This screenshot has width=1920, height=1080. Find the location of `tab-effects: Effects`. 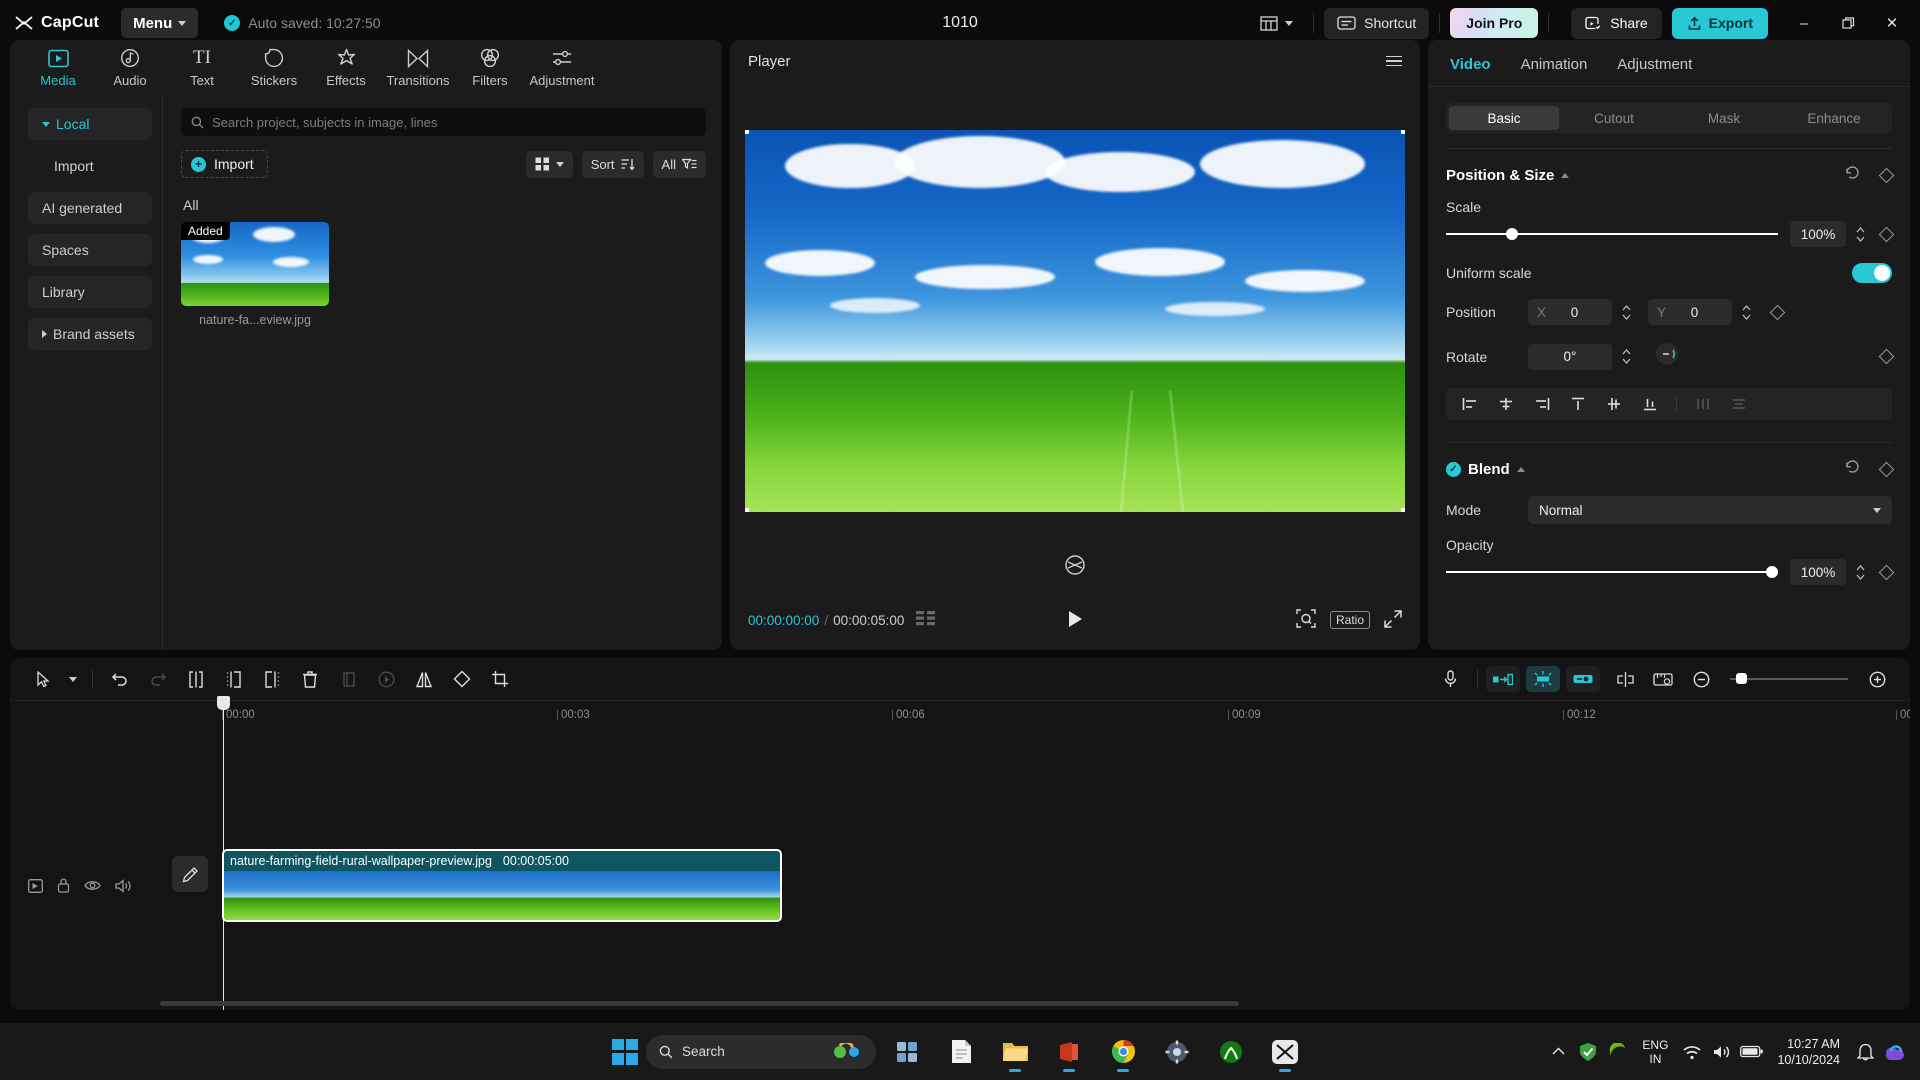

tab-effects: Effects is located at coordinates (346, 67).